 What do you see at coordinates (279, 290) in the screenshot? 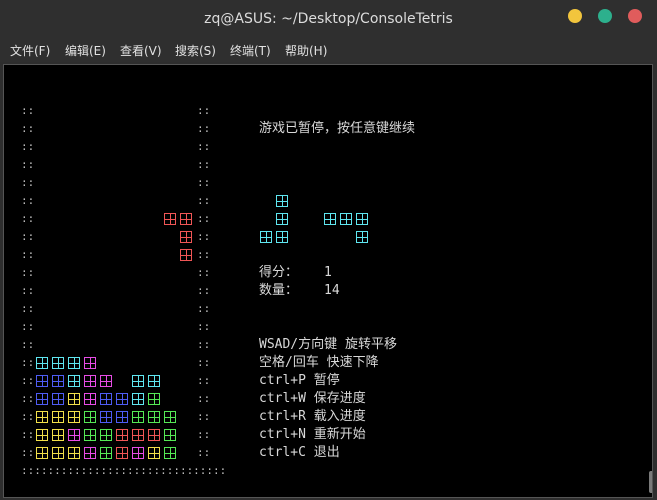
I see `count-label: 数量：` at bounding box center [279, 290].